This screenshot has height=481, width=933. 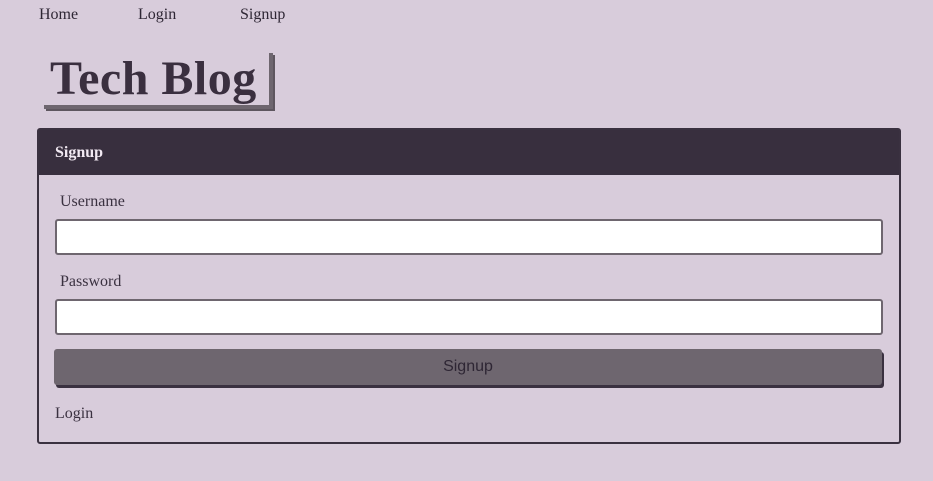 I want to click on login-link: Login, so click(x=74, y=414).